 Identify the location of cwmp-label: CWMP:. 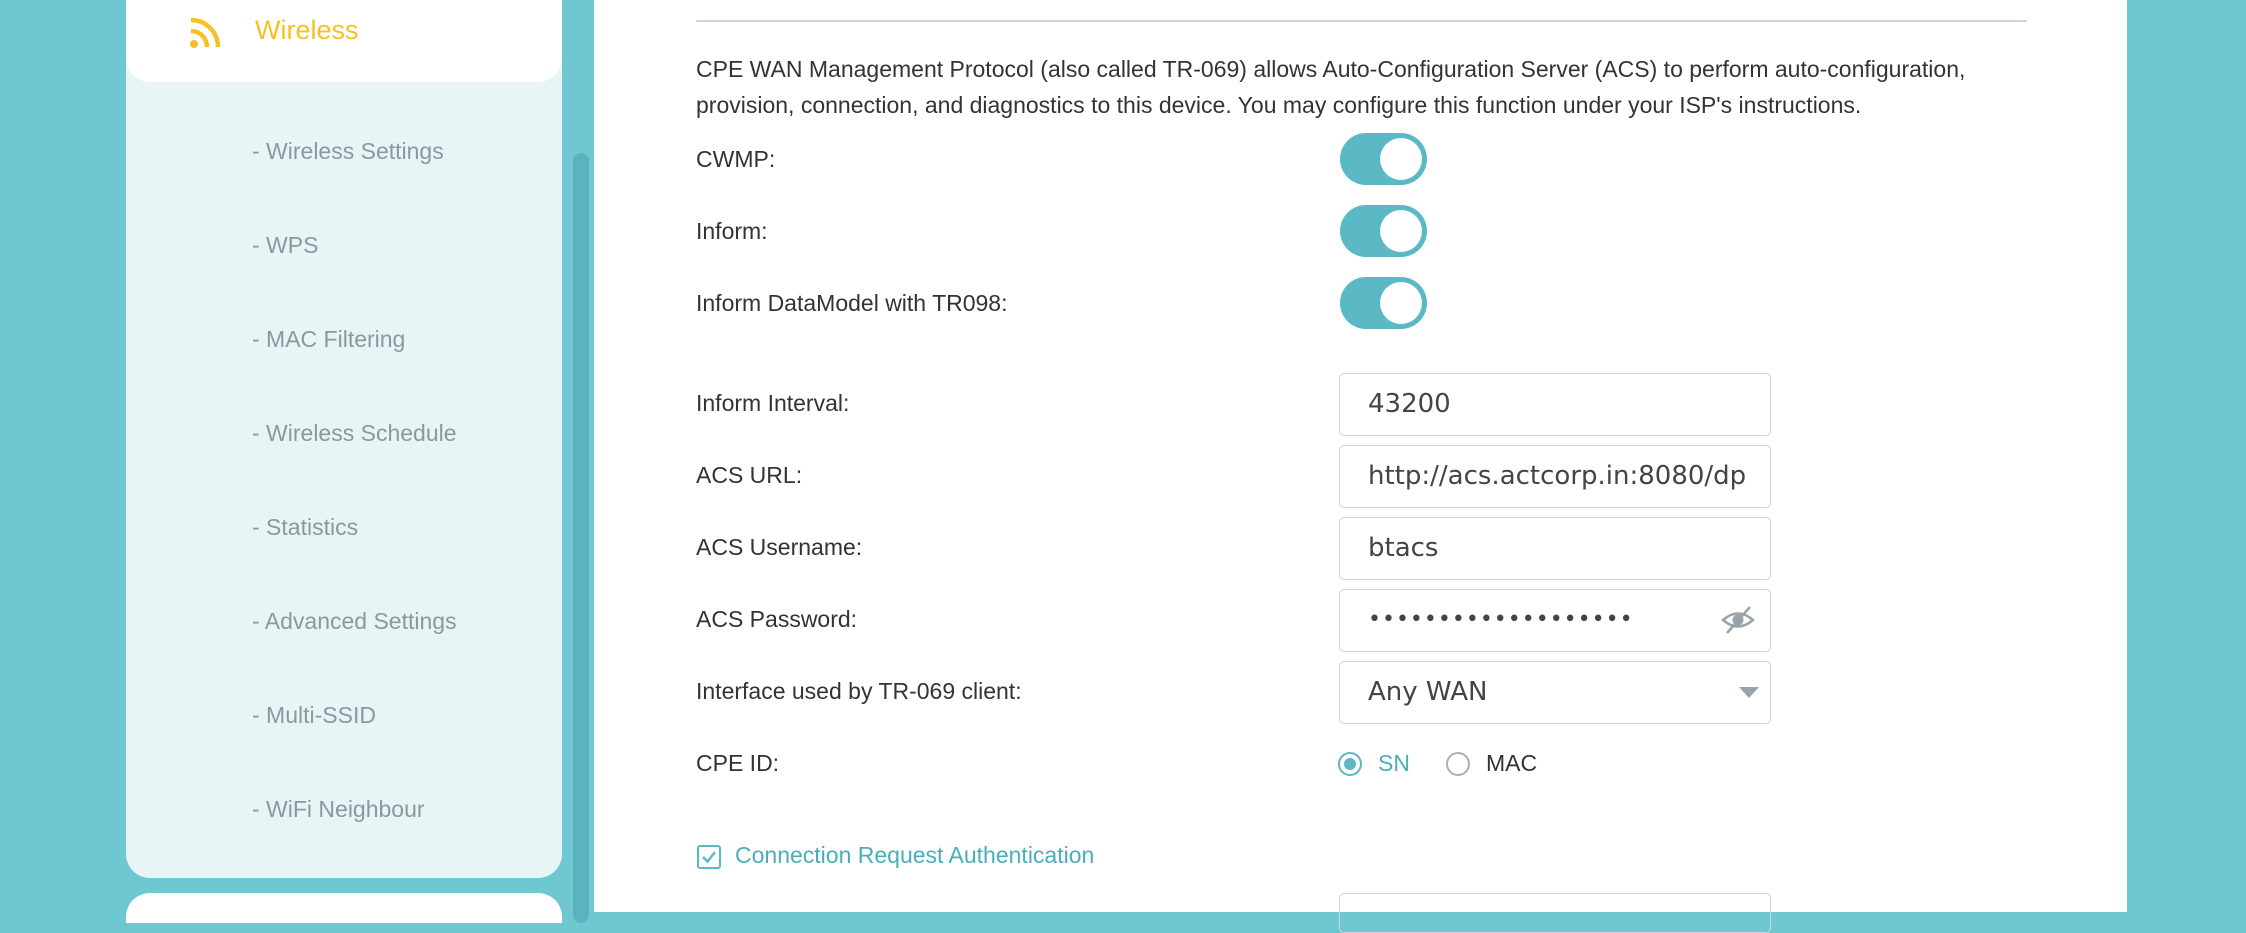
(736, 159).